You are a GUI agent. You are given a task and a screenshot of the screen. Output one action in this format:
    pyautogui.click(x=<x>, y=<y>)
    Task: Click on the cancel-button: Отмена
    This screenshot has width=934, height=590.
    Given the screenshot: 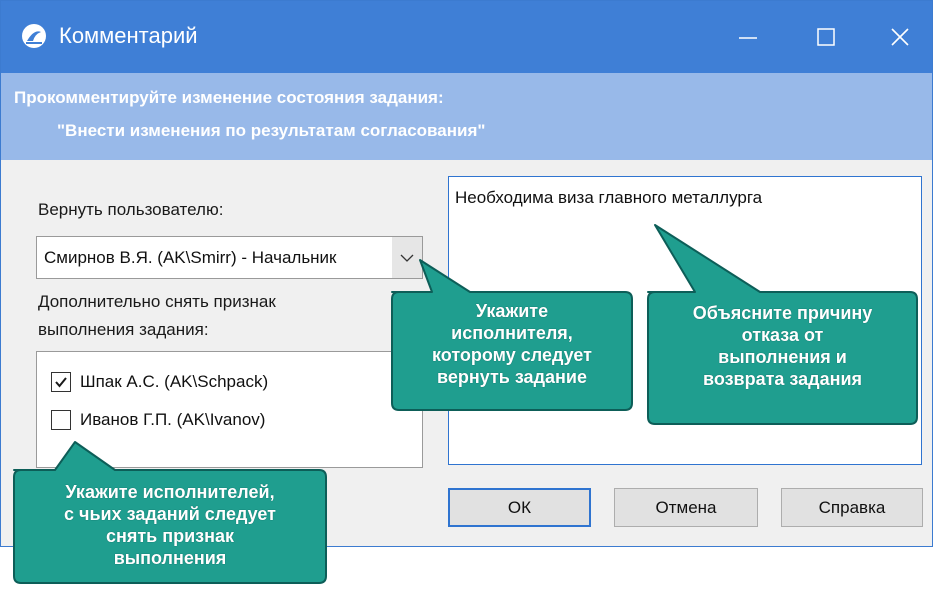 What is the action you would take?
    pyautogui.click(x=686, y=507)
    